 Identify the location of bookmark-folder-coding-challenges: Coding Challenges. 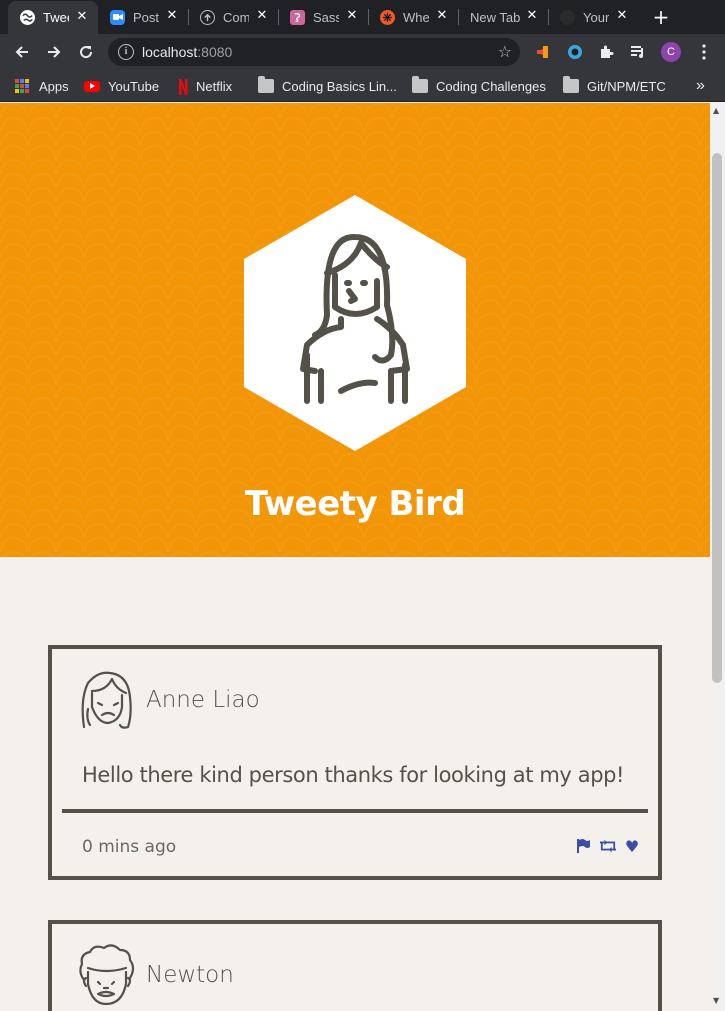
(479, 85).